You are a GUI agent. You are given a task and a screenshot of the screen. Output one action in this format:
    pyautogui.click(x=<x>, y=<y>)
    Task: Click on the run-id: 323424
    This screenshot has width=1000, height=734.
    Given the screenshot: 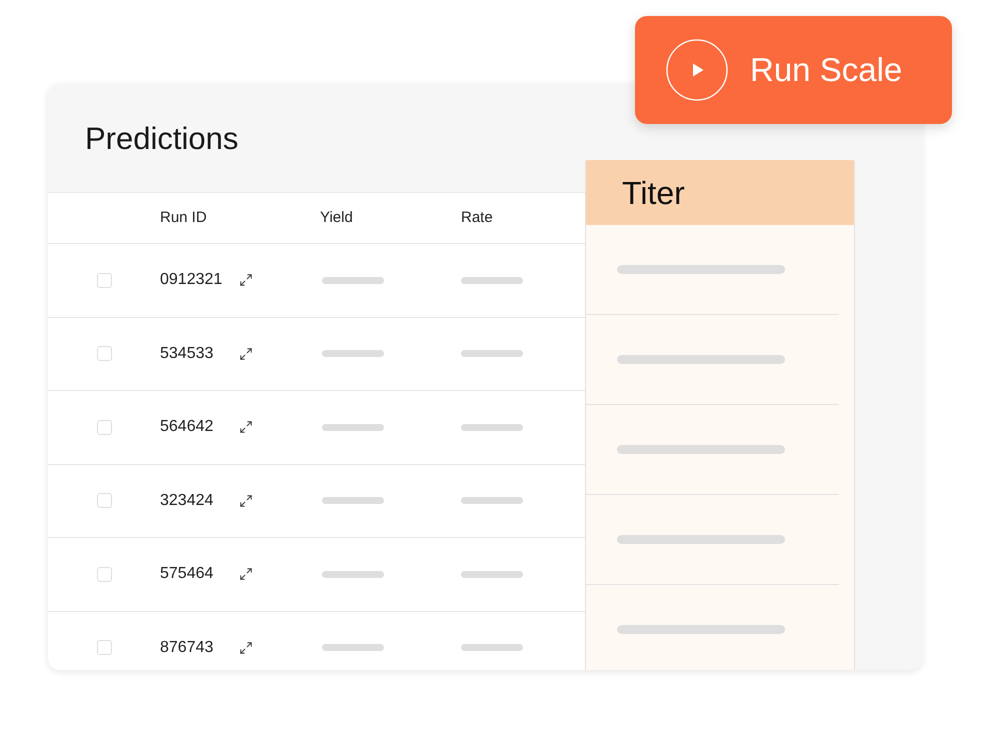 What is the action you would take?
    pyautogui.click(x=187, y=500)
    